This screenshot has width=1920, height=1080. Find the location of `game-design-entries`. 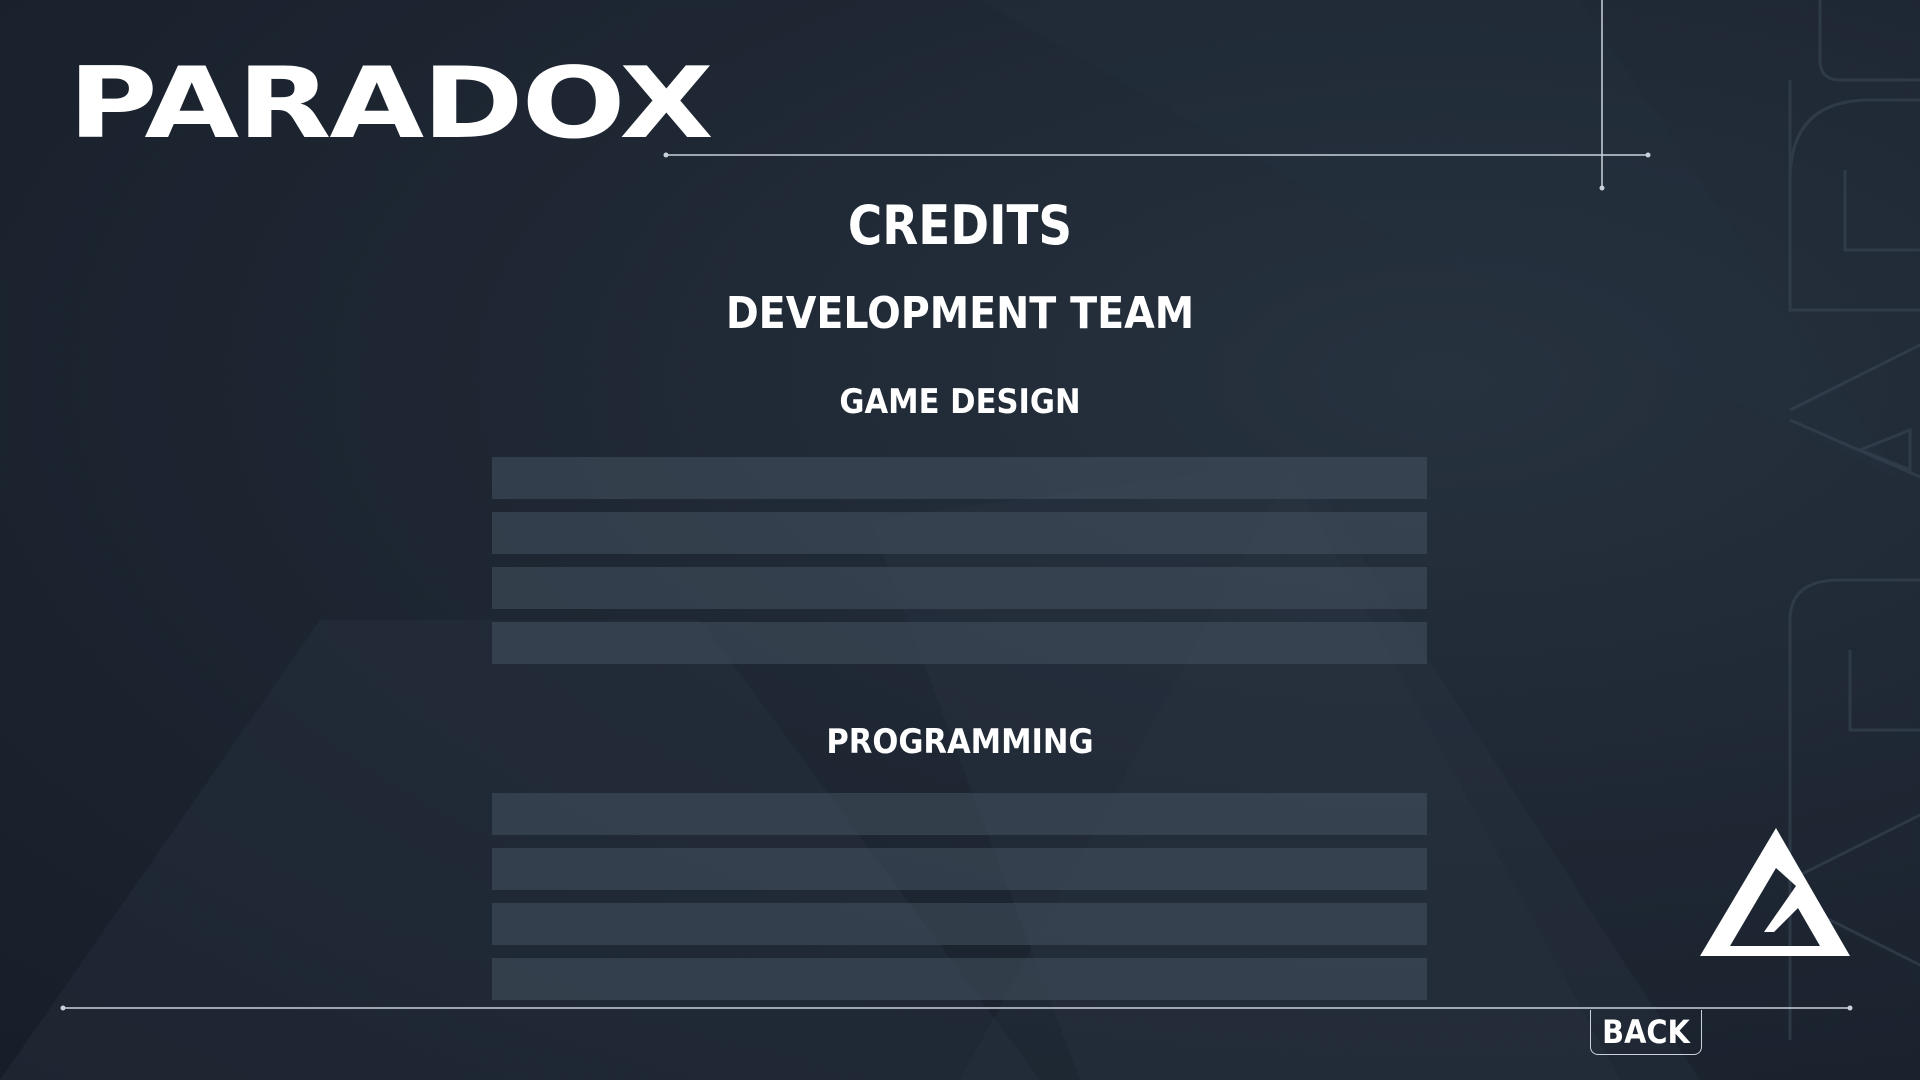

game-design-entries is located at coordinates (959, 567).